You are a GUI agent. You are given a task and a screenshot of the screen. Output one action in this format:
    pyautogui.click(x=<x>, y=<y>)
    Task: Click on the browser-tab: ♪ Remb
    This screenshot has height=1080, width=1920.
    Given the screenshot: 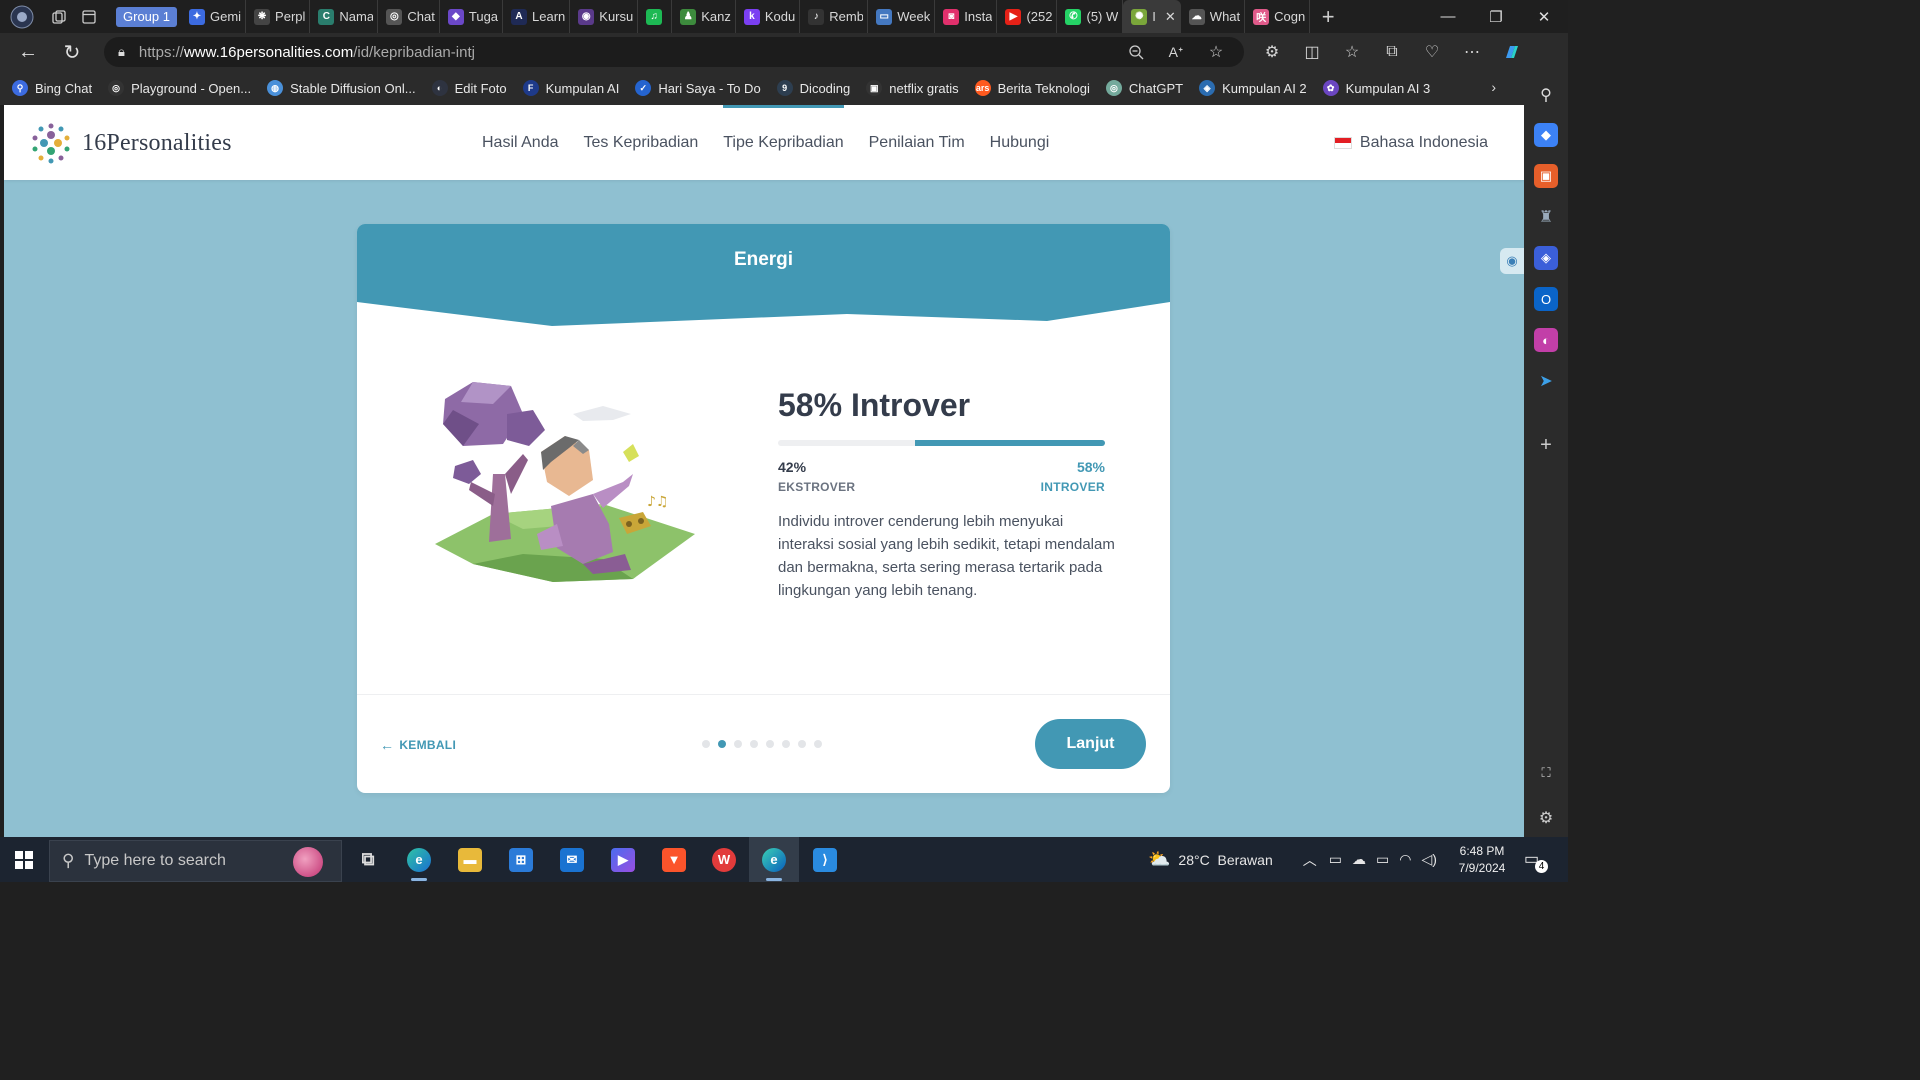 What is the action you would take?
    pyautogui.click(x=834, y=16)
    